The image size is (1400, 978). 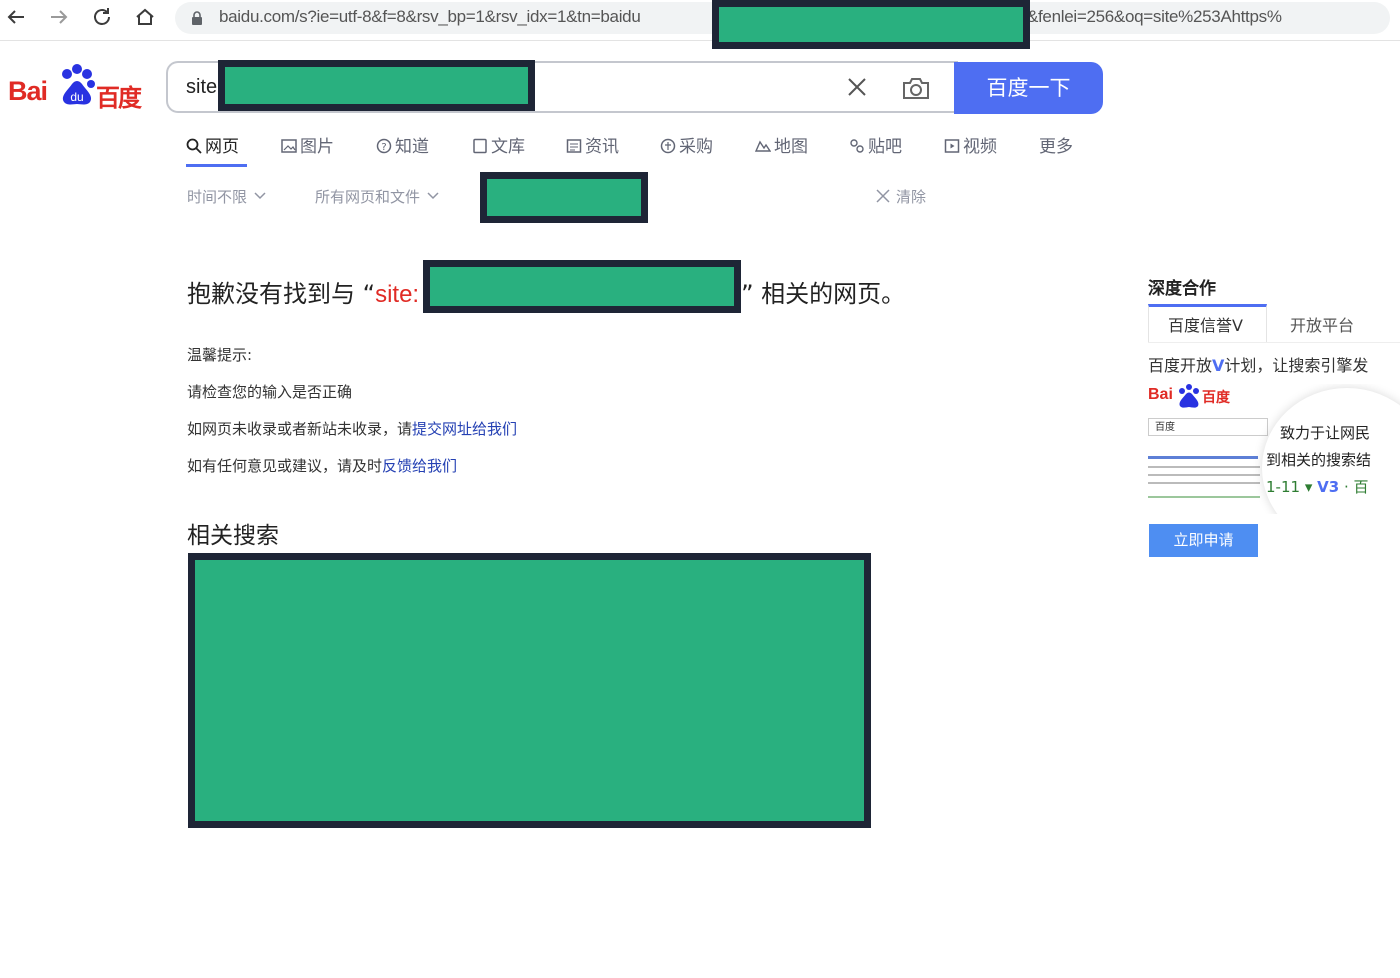 What do you see at coordinates (307, 149) in the screenshot?
I see `tab-images: 图片` at bounding box center [307, 149].